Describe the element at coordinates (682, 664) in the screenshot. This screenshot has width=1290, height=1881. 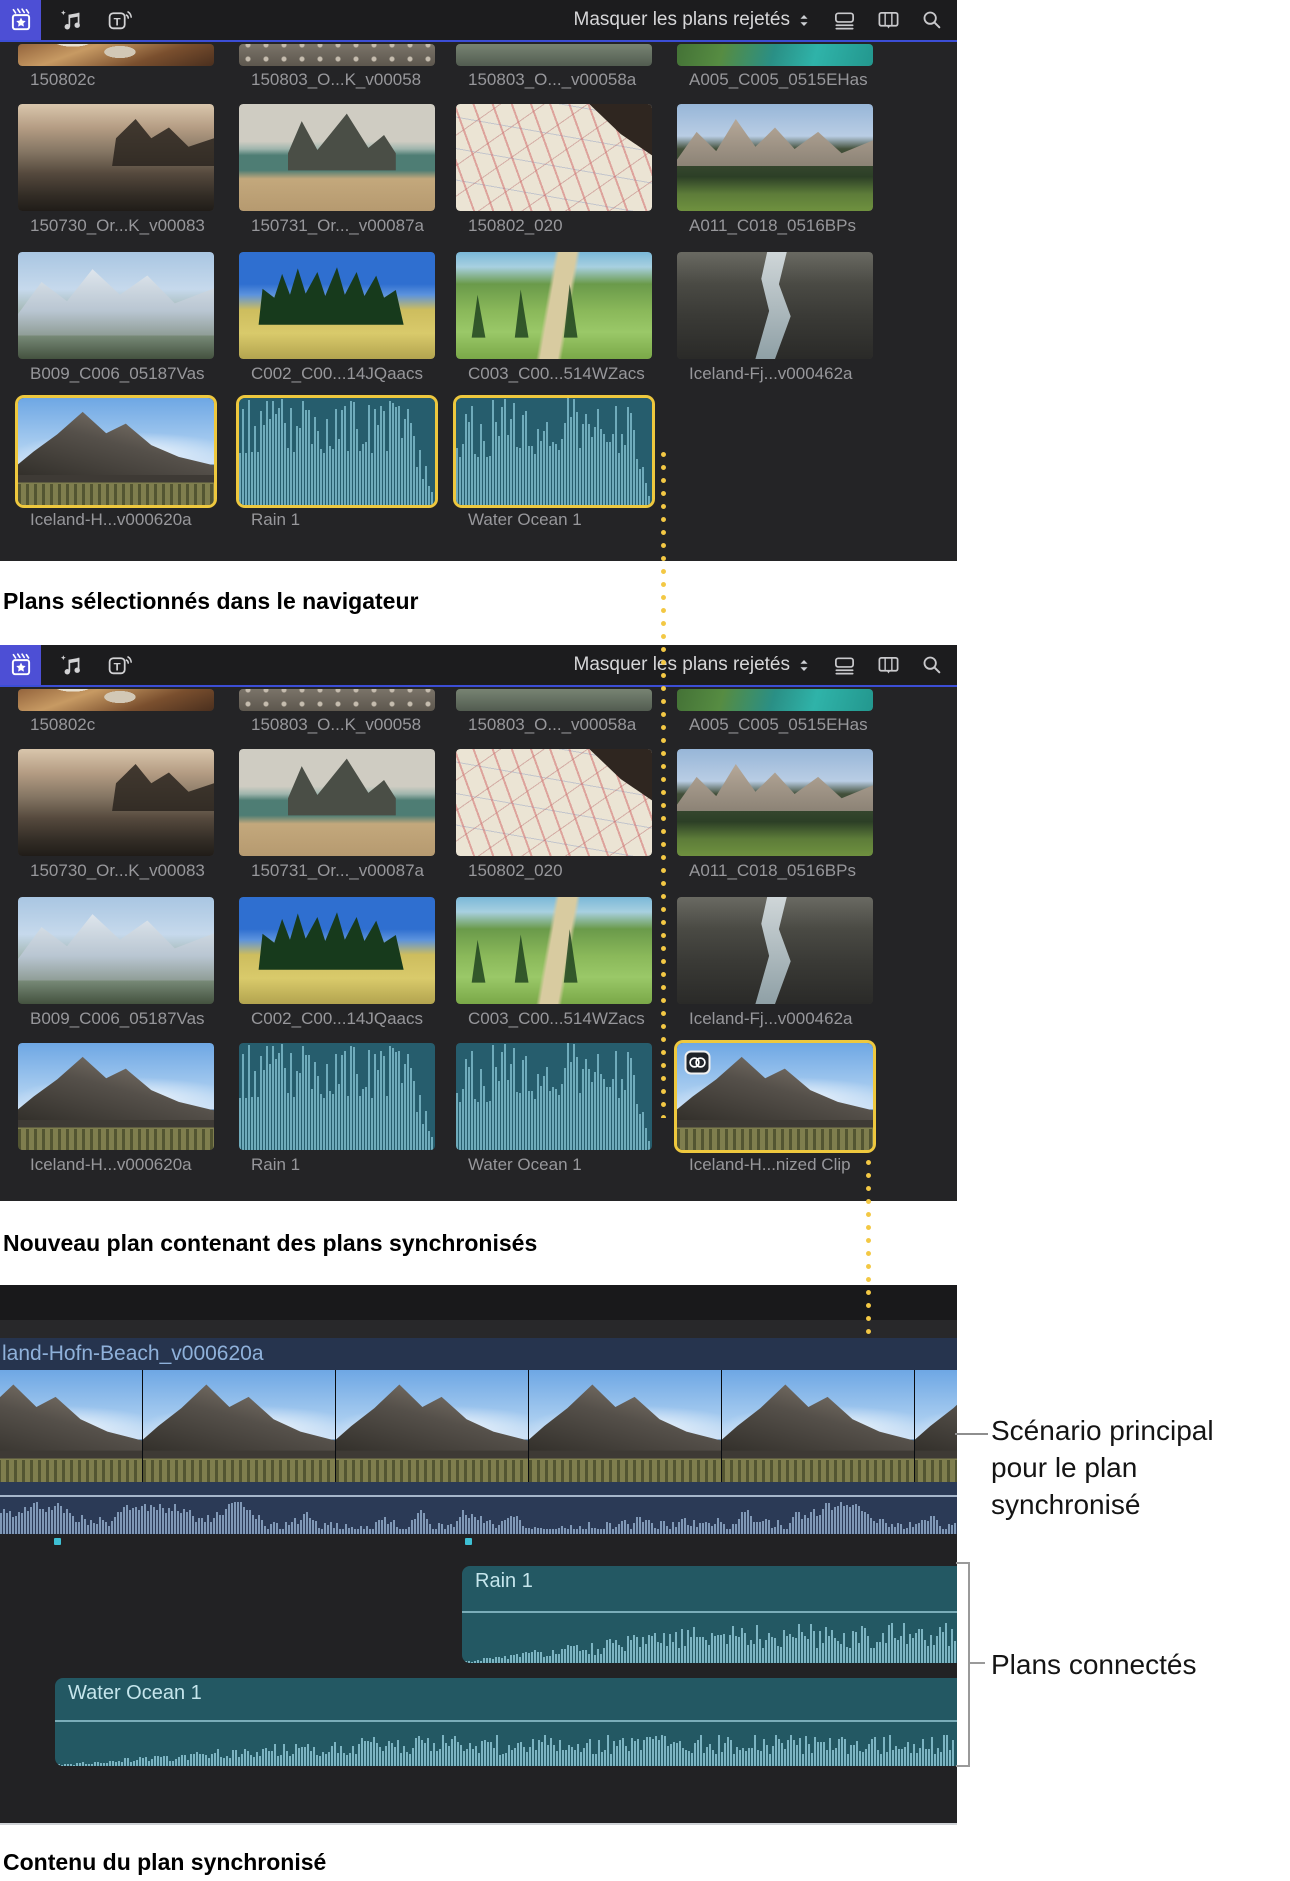
I see `hide-rejected-label: Masquer les plans rejetés` at that location.